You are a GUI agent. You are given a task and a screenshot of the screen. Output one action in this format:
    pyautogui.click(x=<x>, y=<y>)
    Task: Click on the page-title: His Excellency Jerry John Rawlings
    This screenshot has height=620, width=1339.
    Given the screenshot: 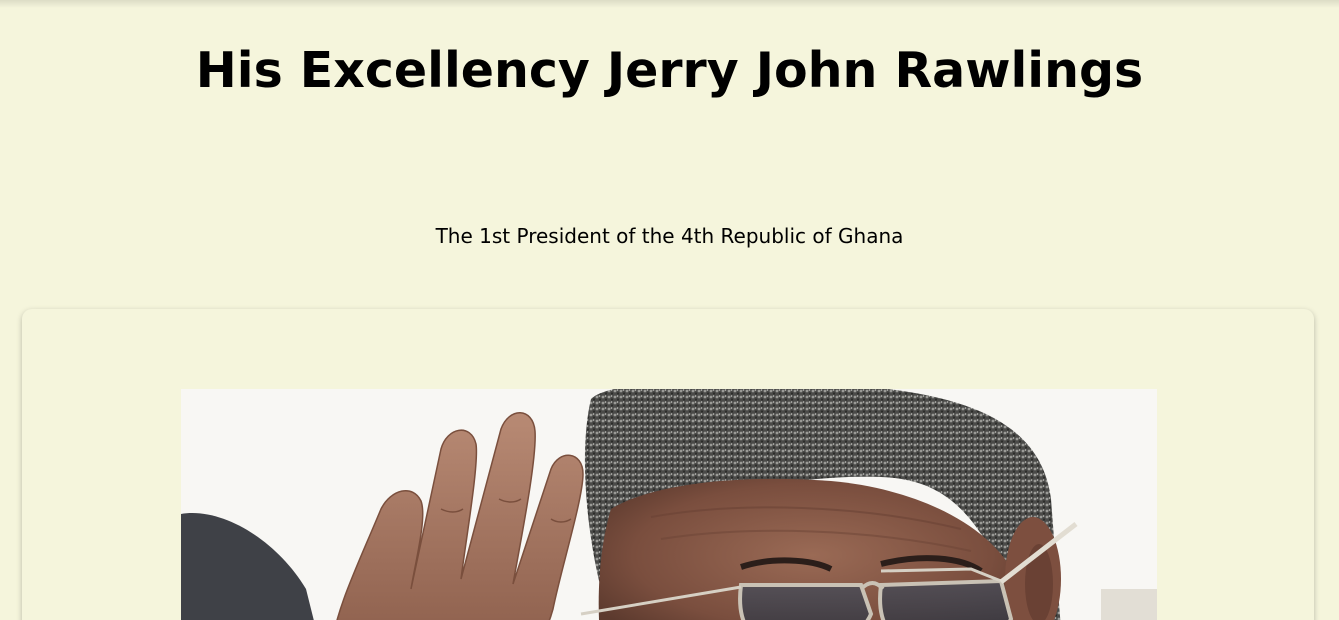 What is the action you would take?
    pyautogui.click(x=669, y=70)
    